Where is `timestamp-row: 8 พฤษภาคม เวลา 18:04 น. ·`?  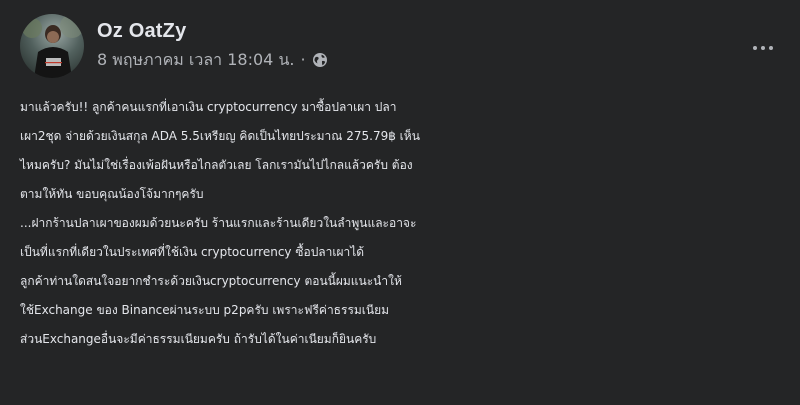 timestamp-row: 8 พฤษภาคม เวลา 18:04 น. · is located at coordinates (212, 60).